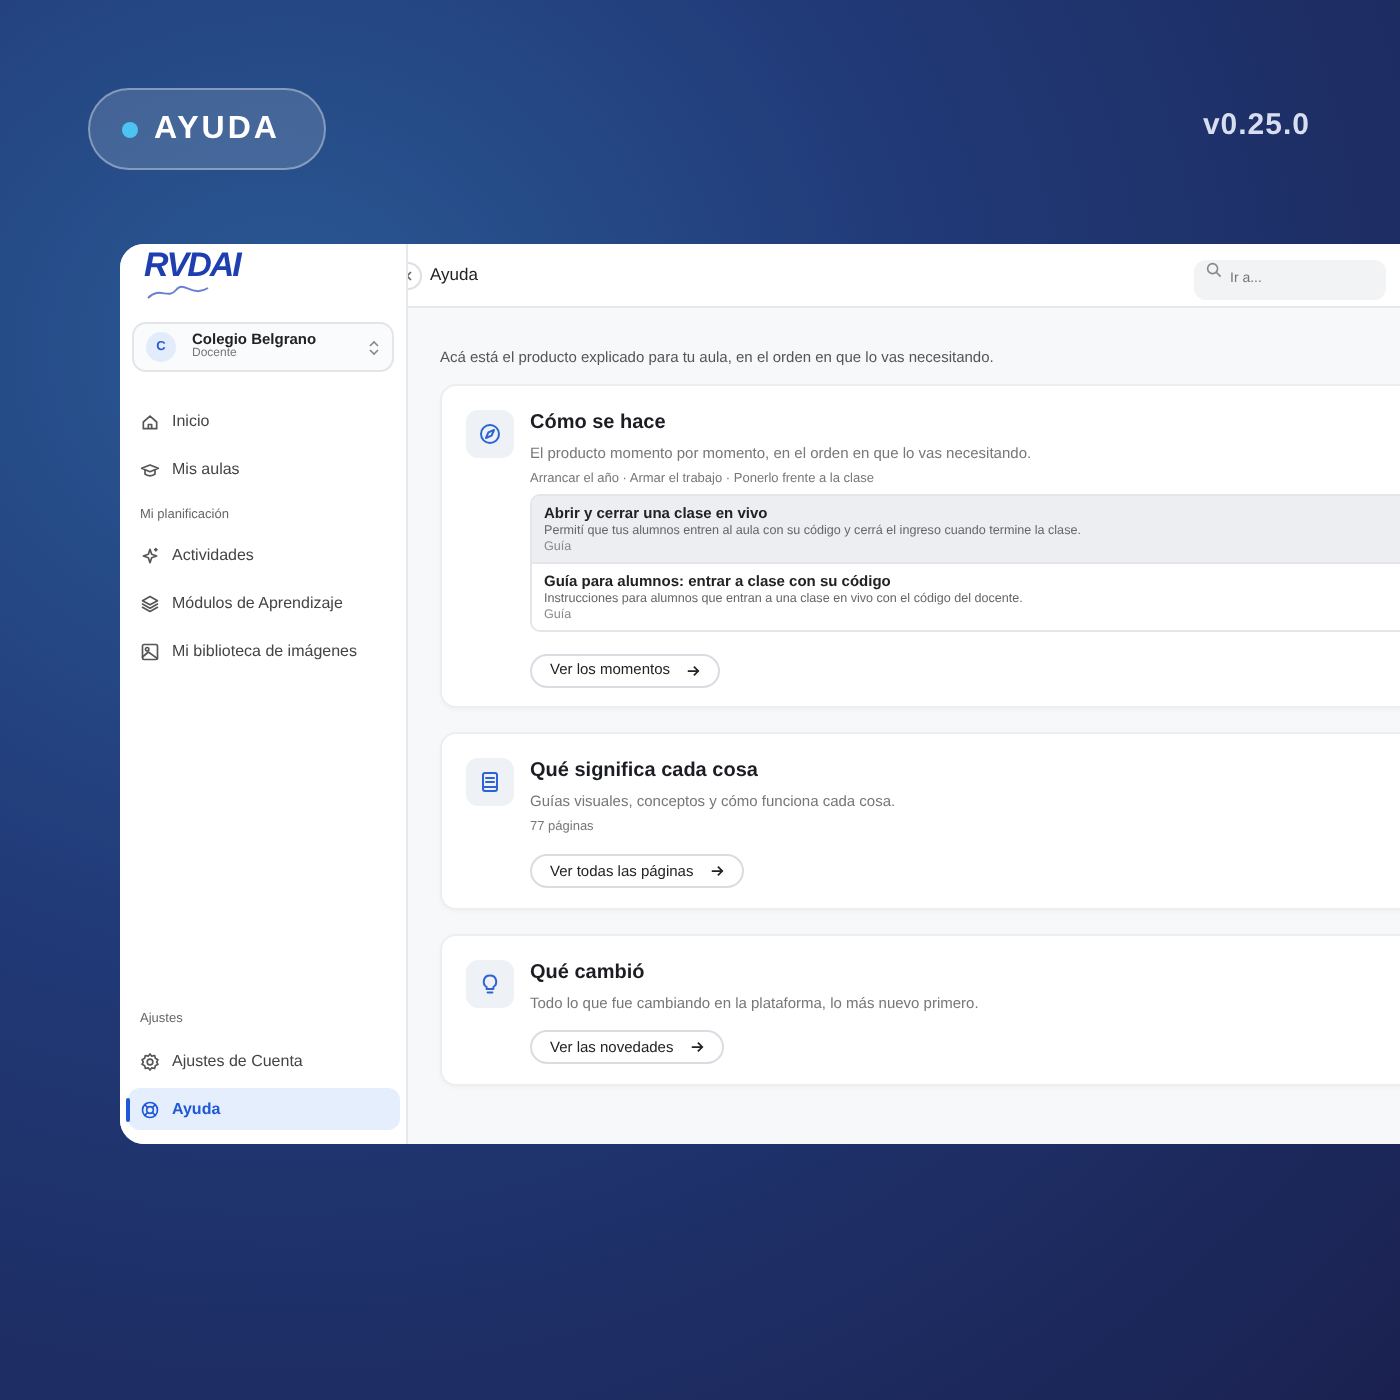 This screenshot has width=1400, height=1400. I want to click on badge-label: AYUDA, so click(217, 129).